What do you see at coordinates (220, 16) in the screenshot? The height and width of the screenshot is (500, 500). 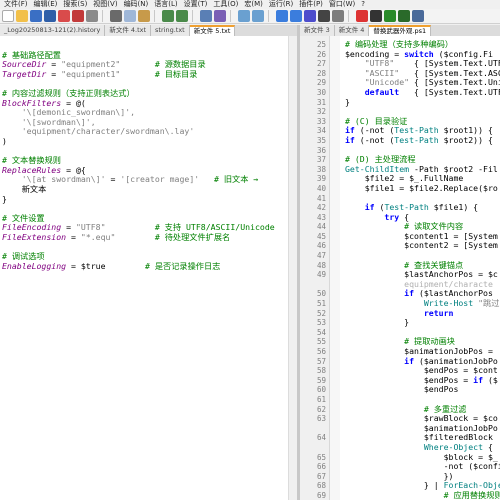 I see `replace-icon` at bounding box center [220, 16].